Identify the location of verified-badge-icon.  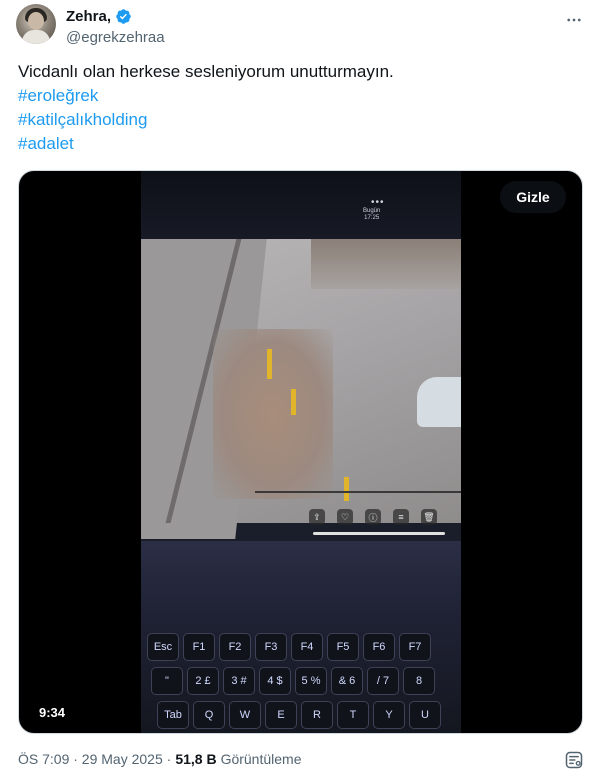
(123, 16).